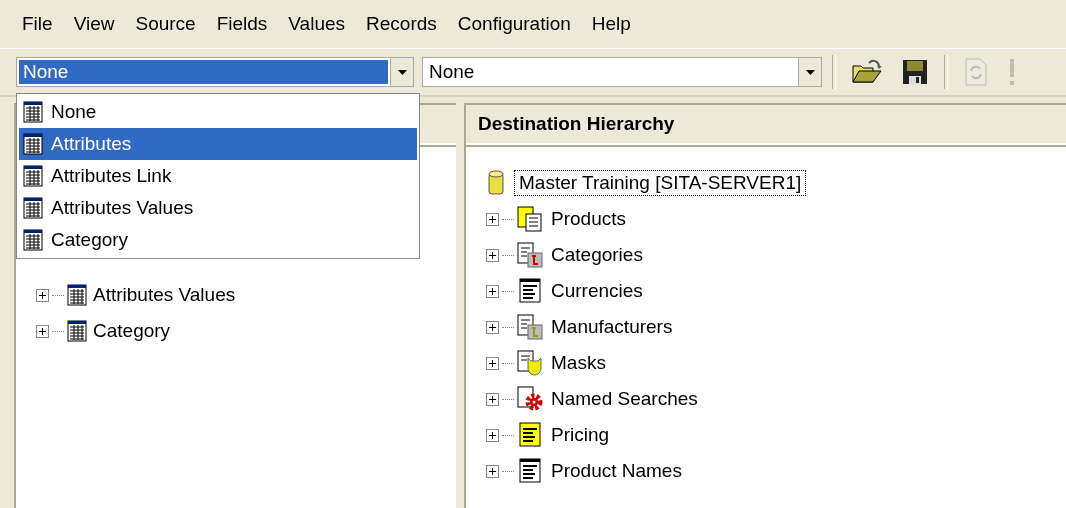 This screenshot has height=508, width=1066. Describe the element at coordinates (37, 24) in the screenshot. I see `menu-item: File` at that location.